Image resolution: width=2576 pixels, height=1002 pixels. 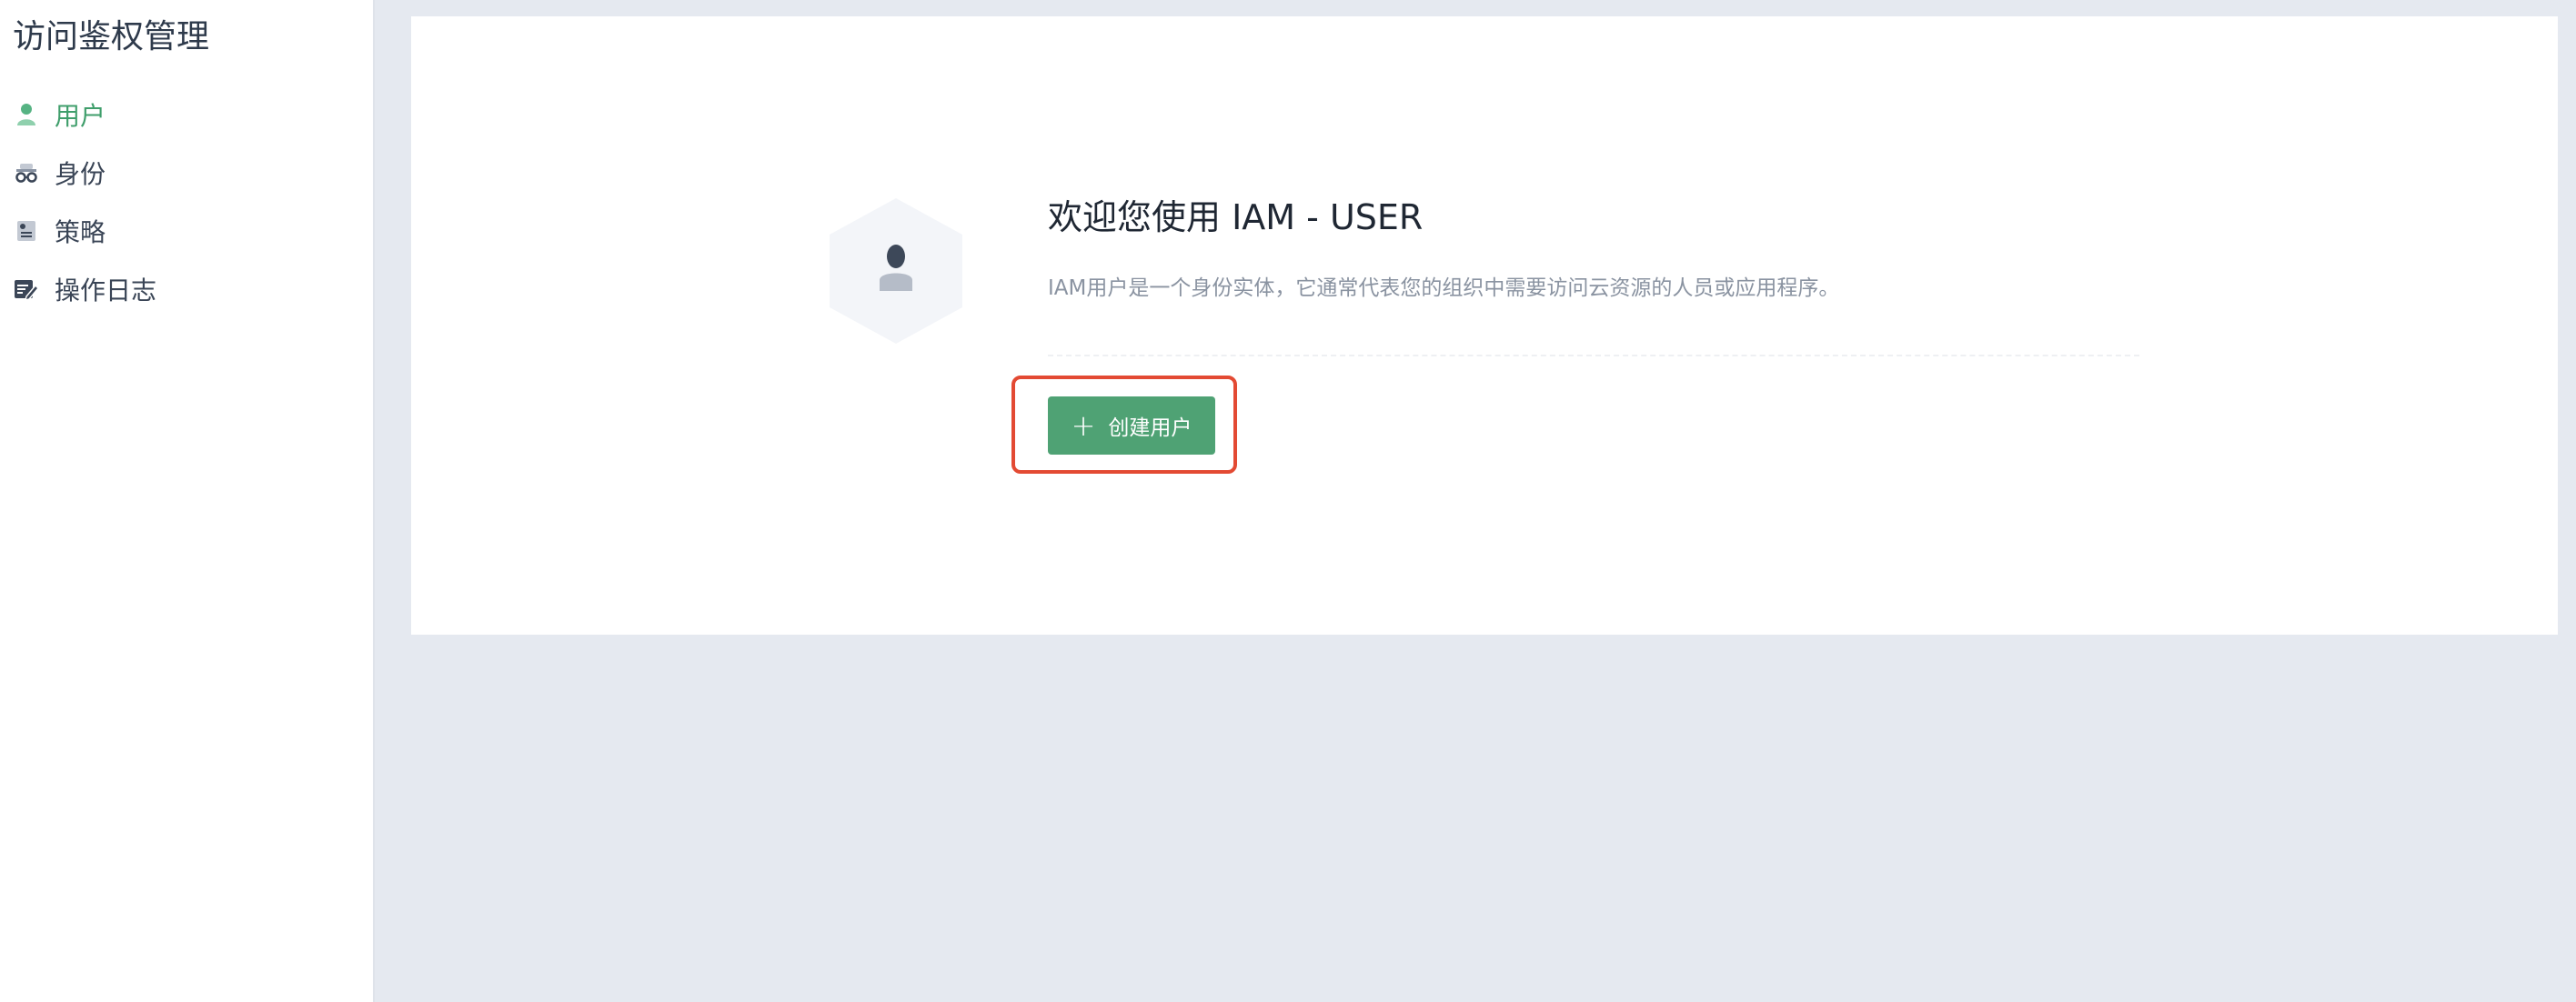 I want to click on user-icon, so click(x=26, y=114).